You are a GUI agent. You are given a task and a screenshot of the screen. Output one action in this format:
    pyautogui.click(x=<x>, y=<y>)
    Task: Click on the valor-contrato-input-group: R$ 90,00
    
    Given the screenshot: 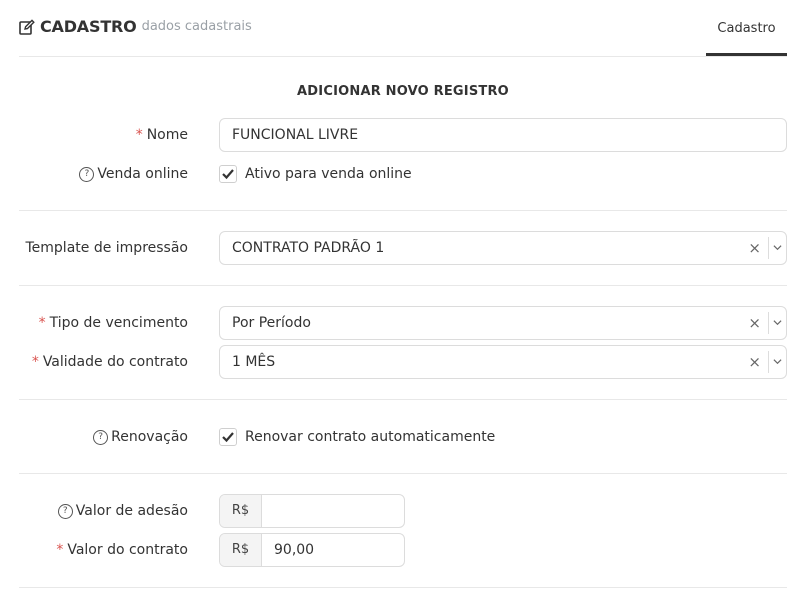 What is the action you would take?
    pyautogui.click(x=312, y=550)
    